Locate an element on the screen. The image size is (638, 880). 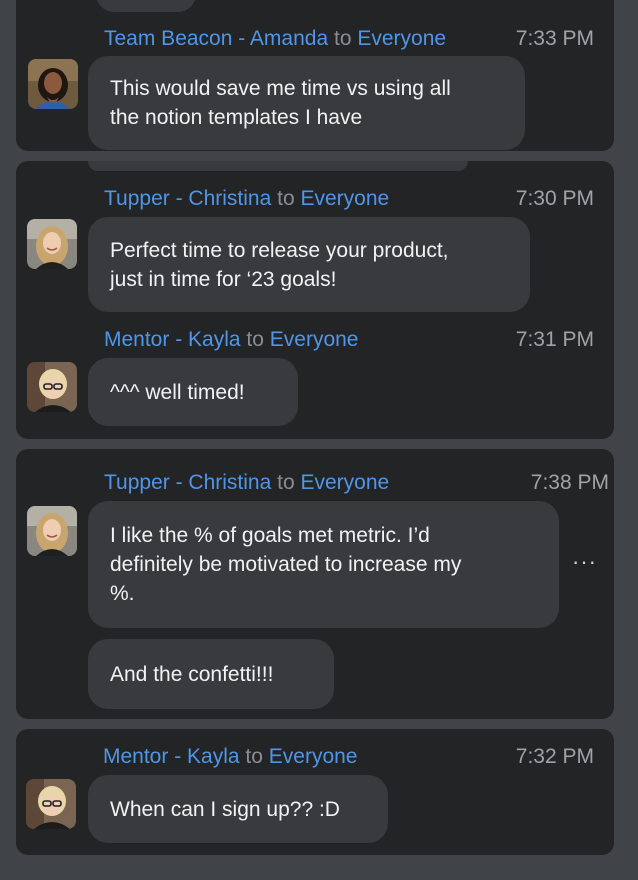
sender-name: Team Beacon - Amanda is located at coordinates (216, 38).